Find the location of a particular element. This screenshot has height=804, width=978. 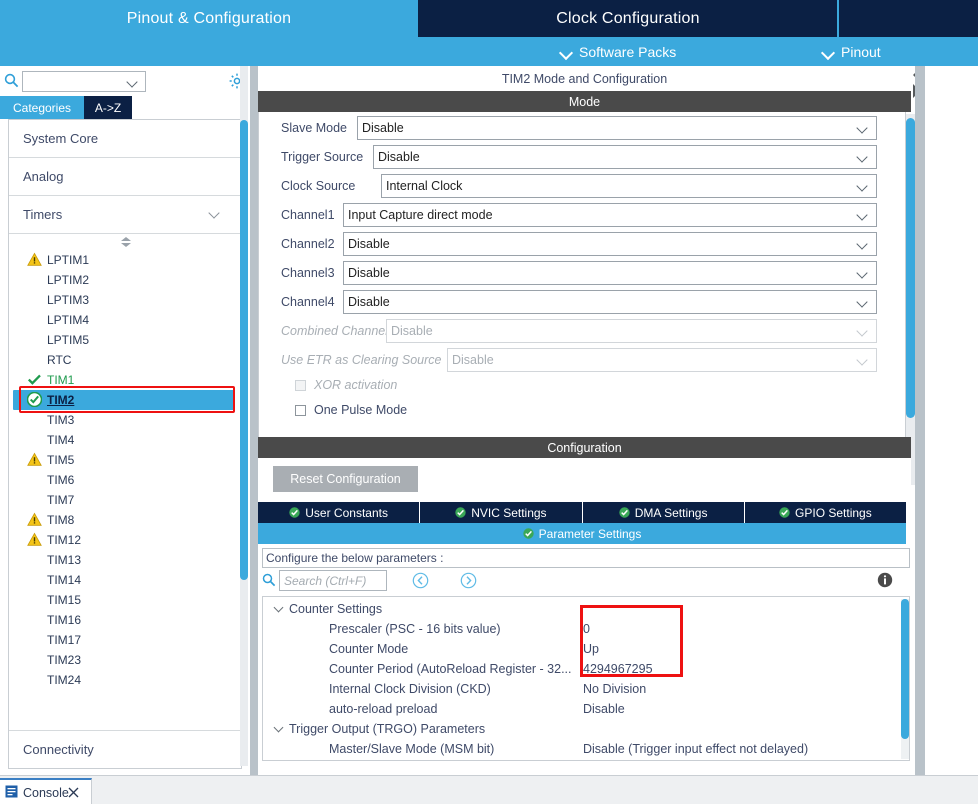

reset-configuration-button: Reset Configuration is located at coordinates (345, 479).